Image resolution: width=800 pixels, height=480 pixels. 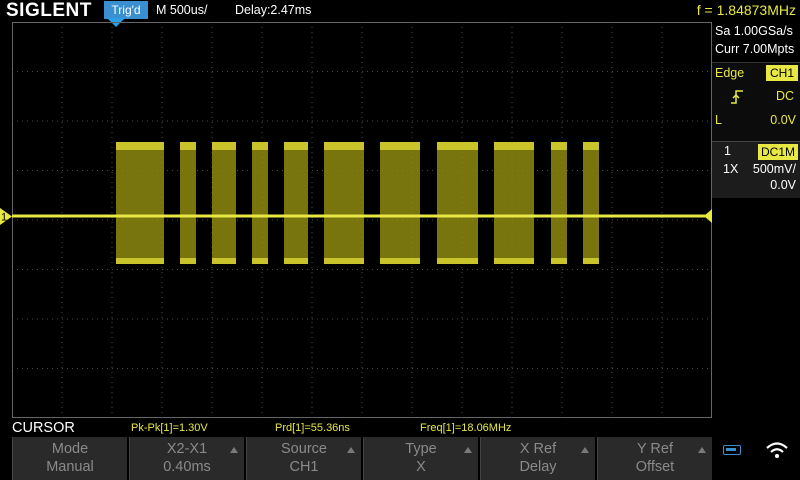 I want to click on brand-logo: SIGLENT, so click(x=49, y=10).